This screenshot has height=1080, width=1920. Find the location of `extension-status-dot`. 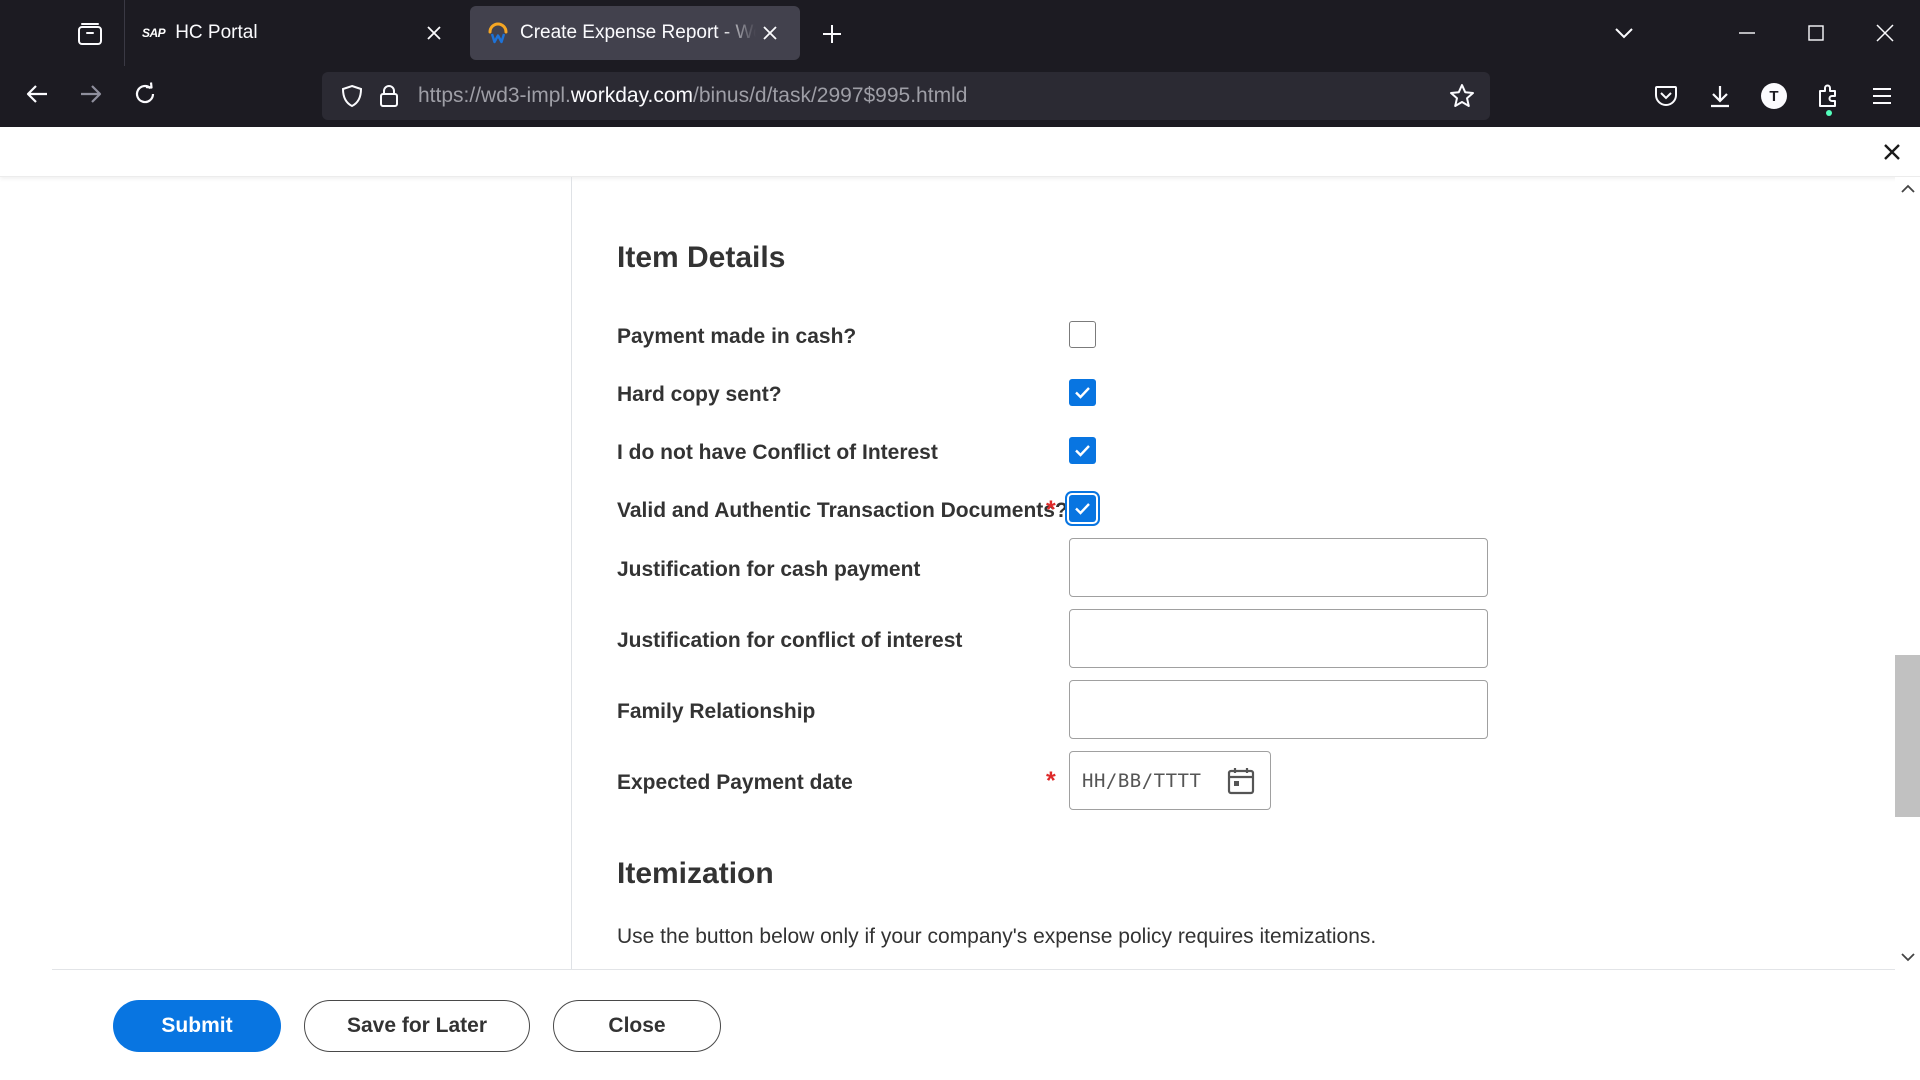

extension-status-dot is located at coordinates (1829, 113).